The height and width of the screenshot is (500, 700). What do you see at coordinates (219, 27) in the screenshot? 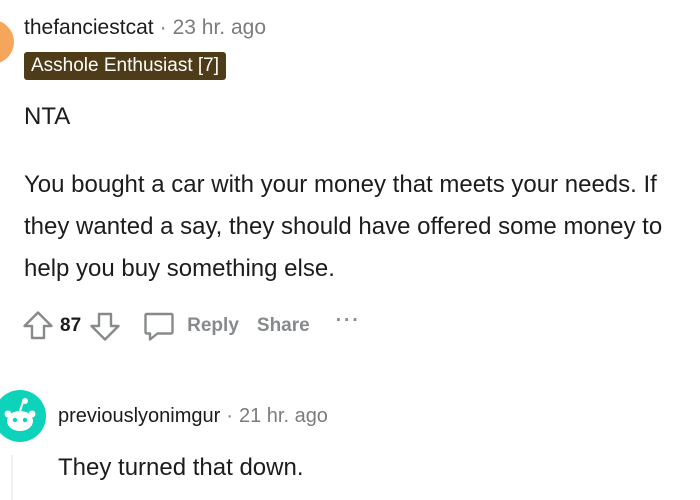
I see `comment-timestamp: 23 hr. ago` at bounding box center [219, 27].